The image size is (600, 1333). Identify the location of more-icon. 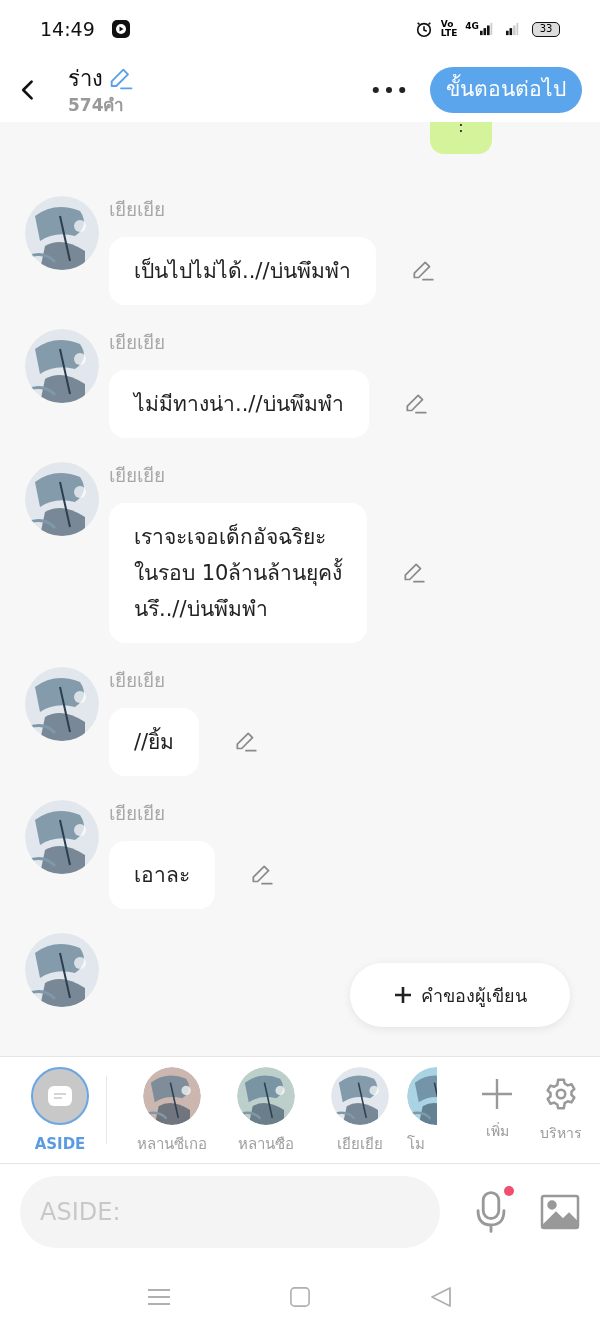
(389, 90).